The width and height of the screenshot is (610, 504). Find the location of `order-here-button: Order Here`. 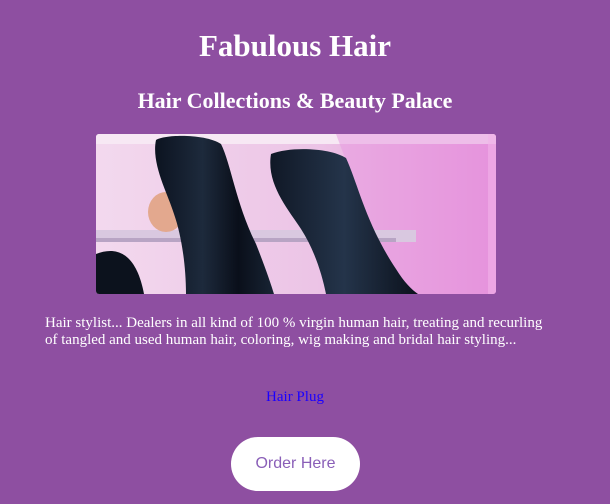

order-here-button: Order Here is located at coordinates (295, 464).